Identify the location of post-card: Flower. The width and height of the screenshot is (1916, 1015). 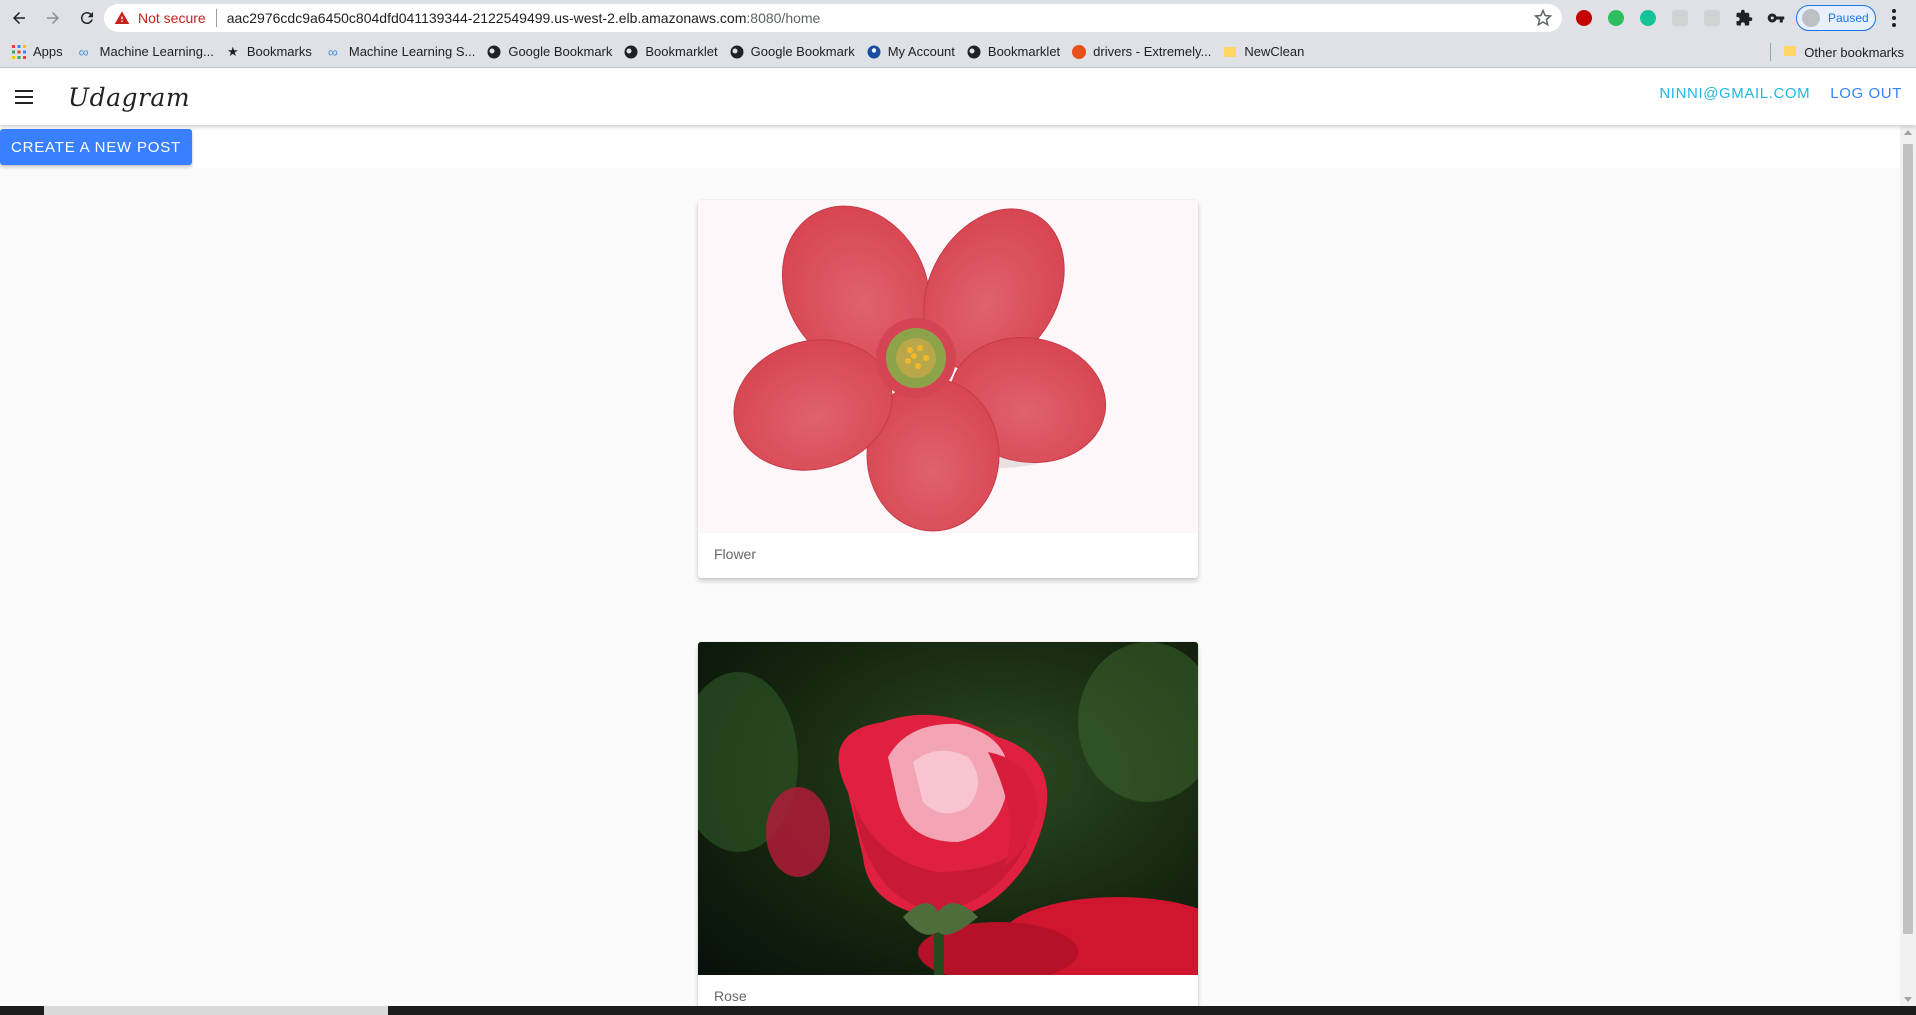
(948, 389).